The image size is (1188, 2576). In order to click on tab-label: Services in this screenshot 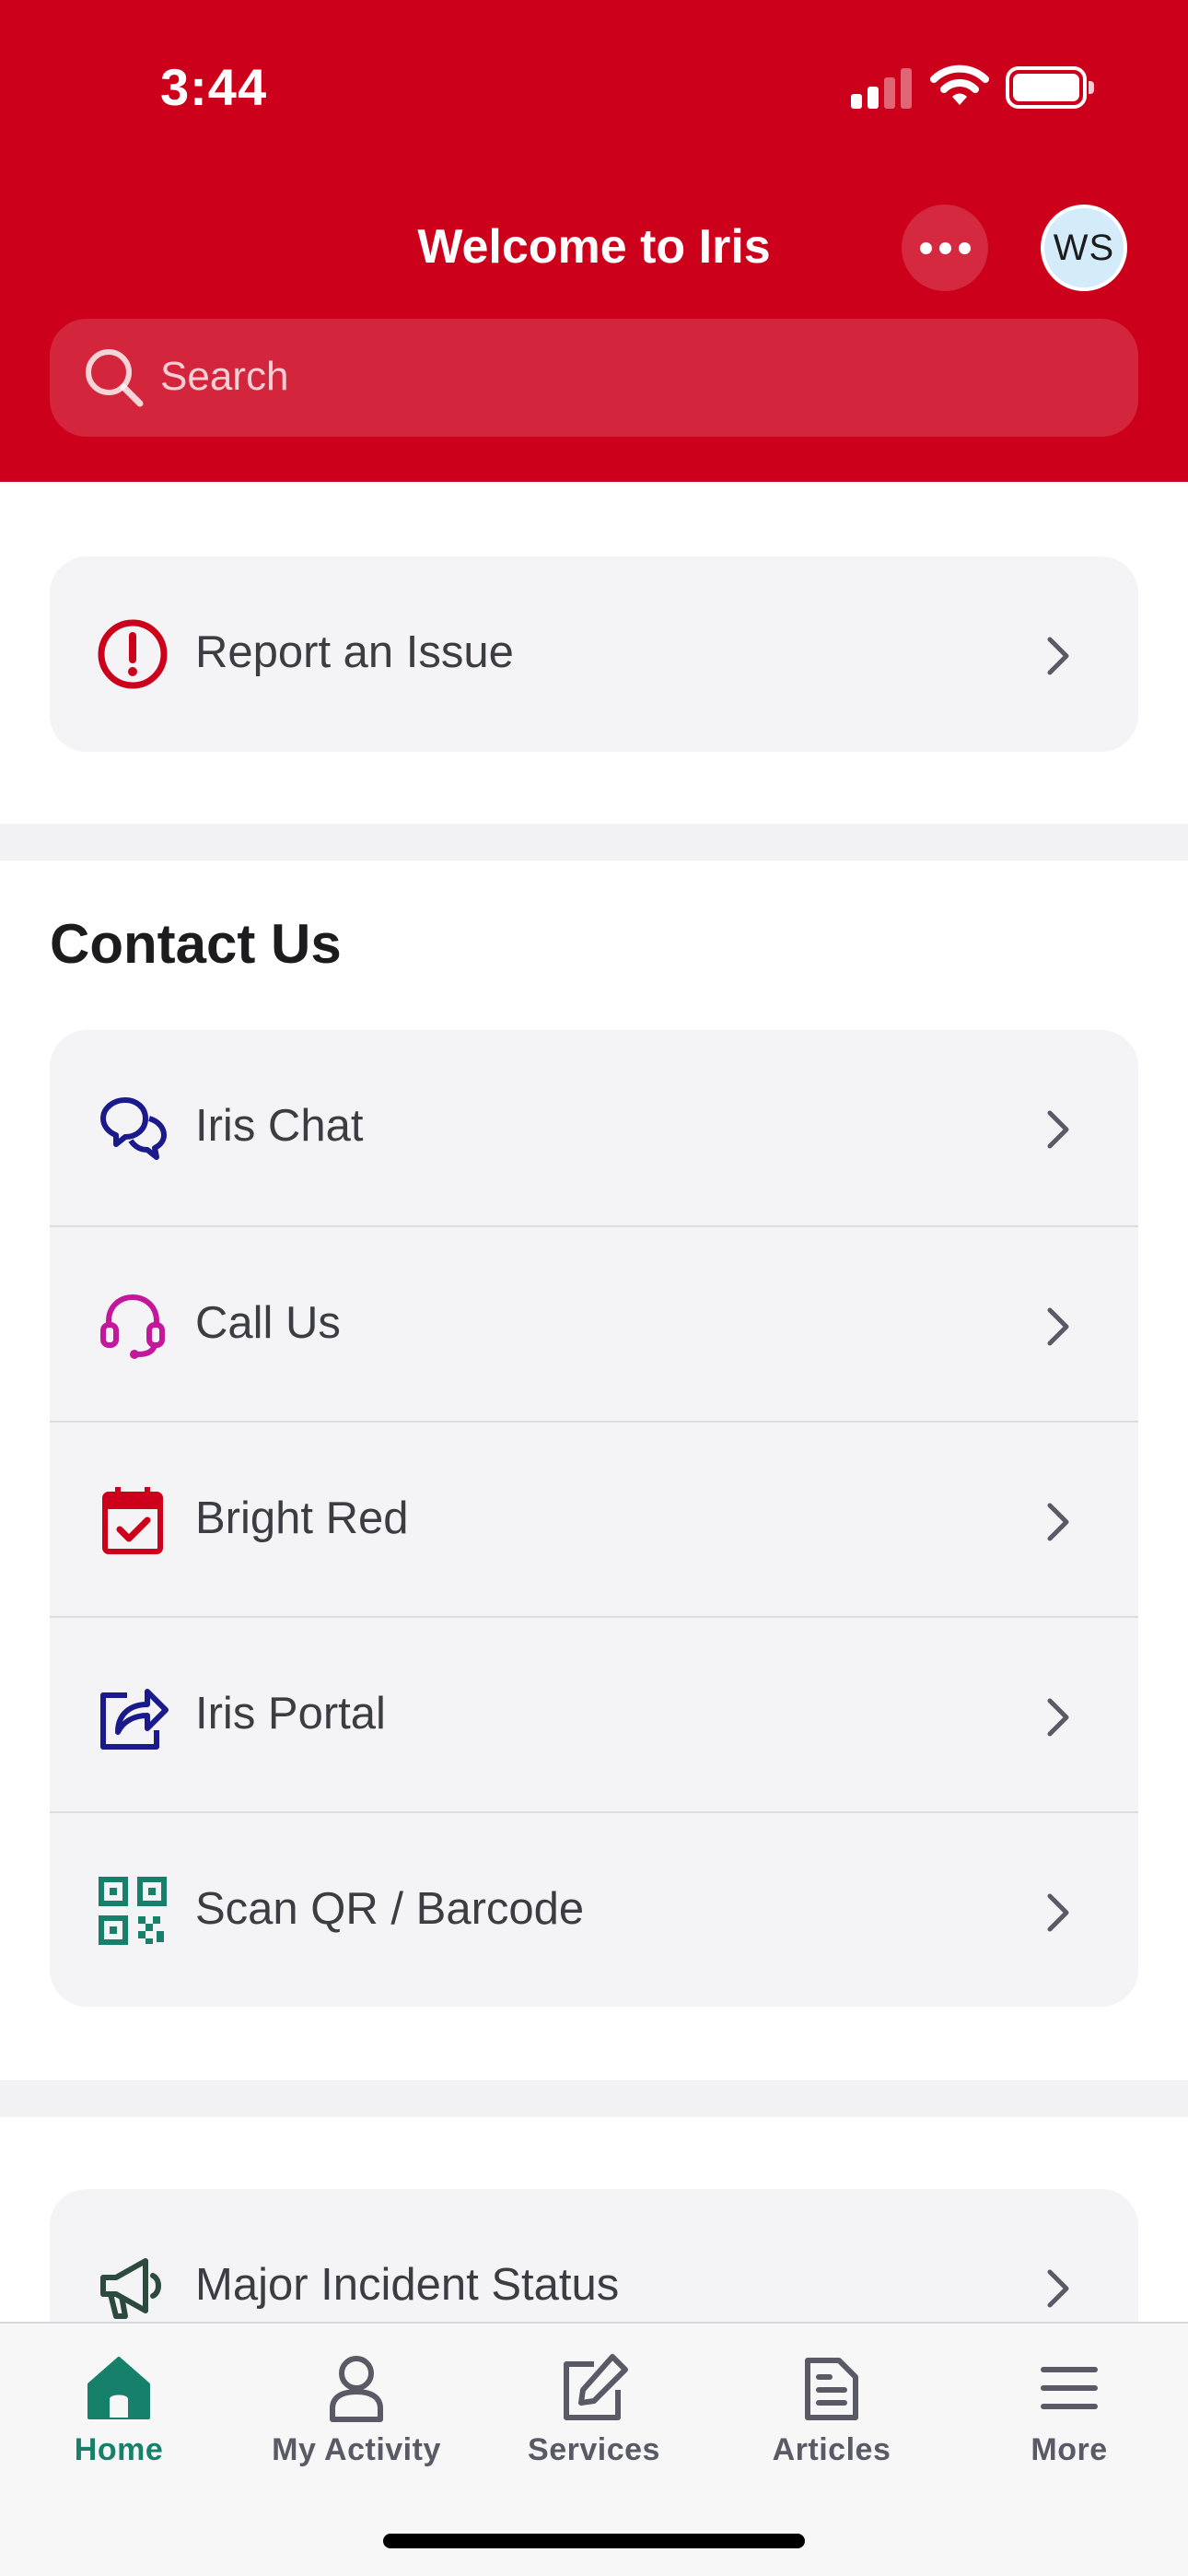, I will do `click(594, 2449)`.